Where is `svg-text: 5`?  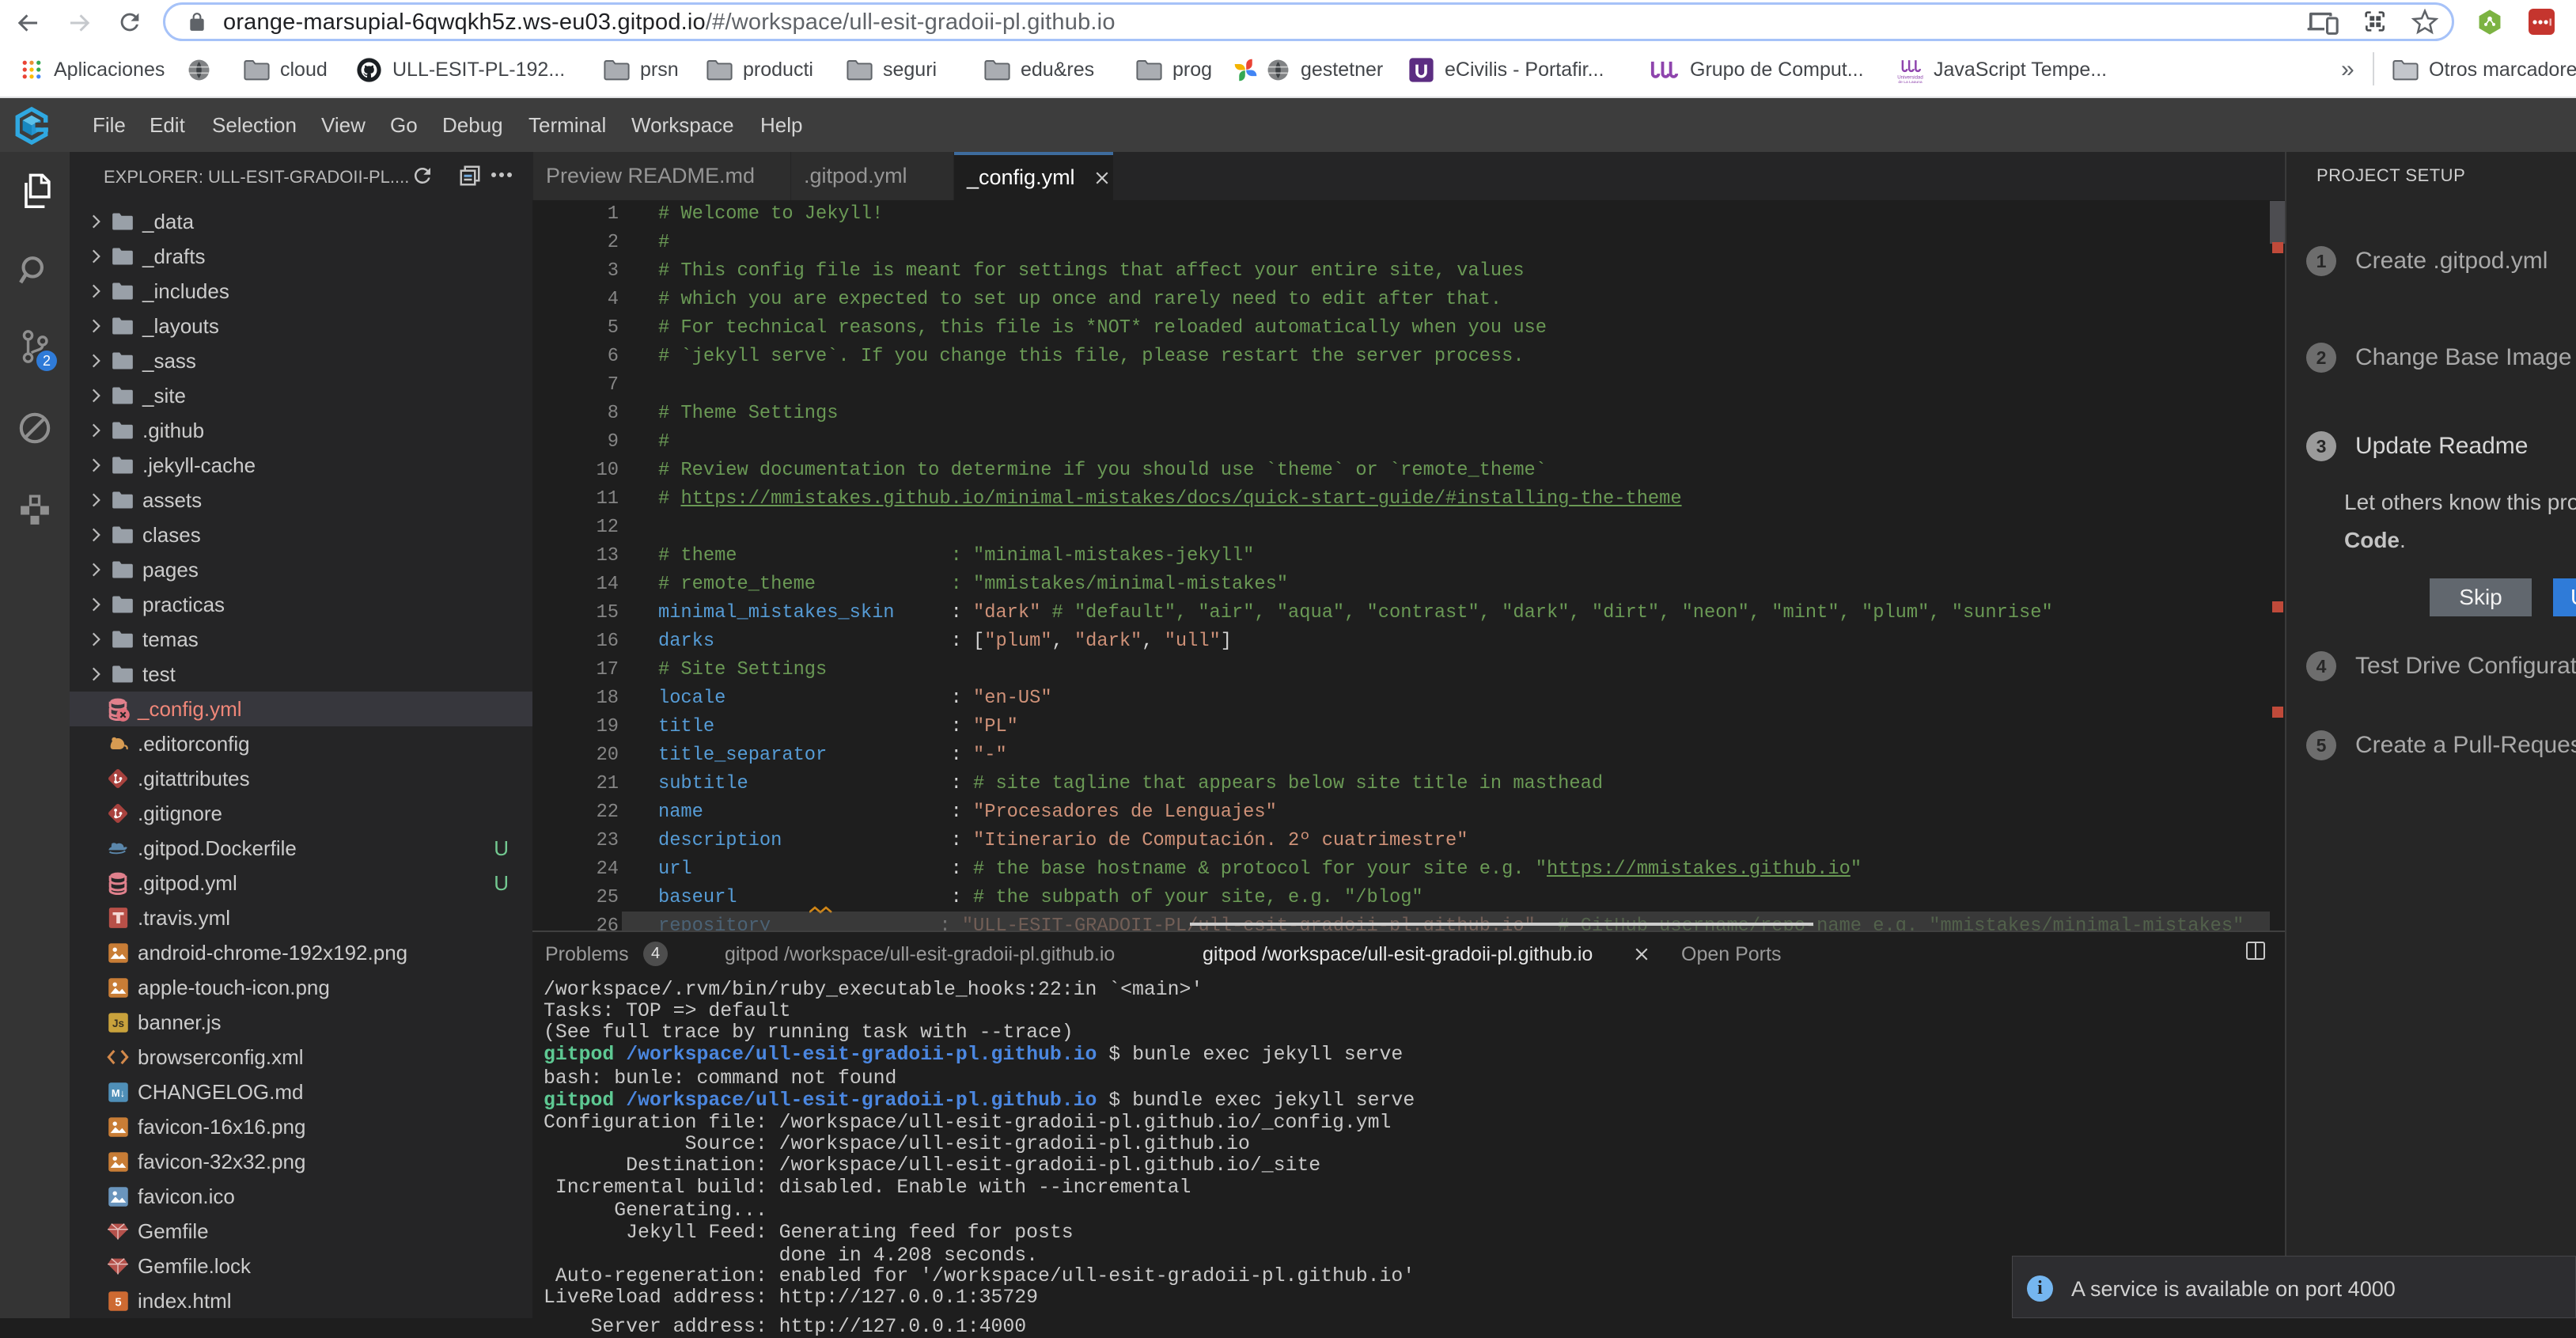
svg-text: 5 is located at coordinates (118, 1302).